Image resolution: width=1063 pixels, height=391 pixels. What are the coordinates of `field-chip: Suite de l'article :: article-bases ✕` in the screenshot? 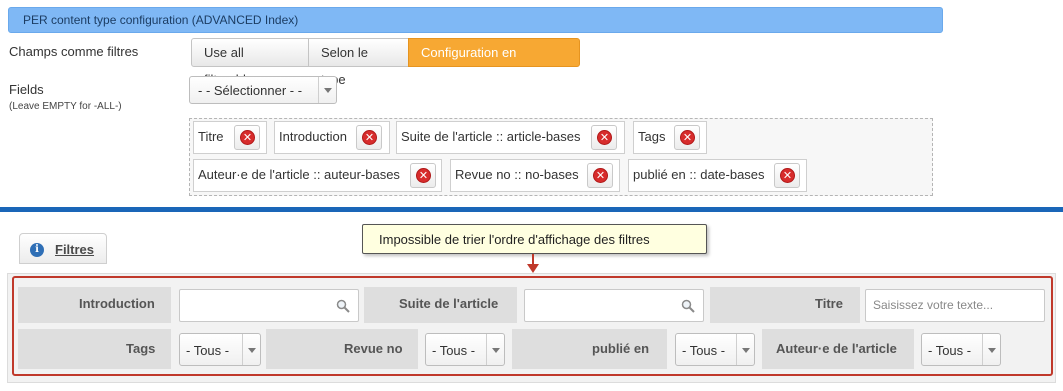 It's located at (510, 137).